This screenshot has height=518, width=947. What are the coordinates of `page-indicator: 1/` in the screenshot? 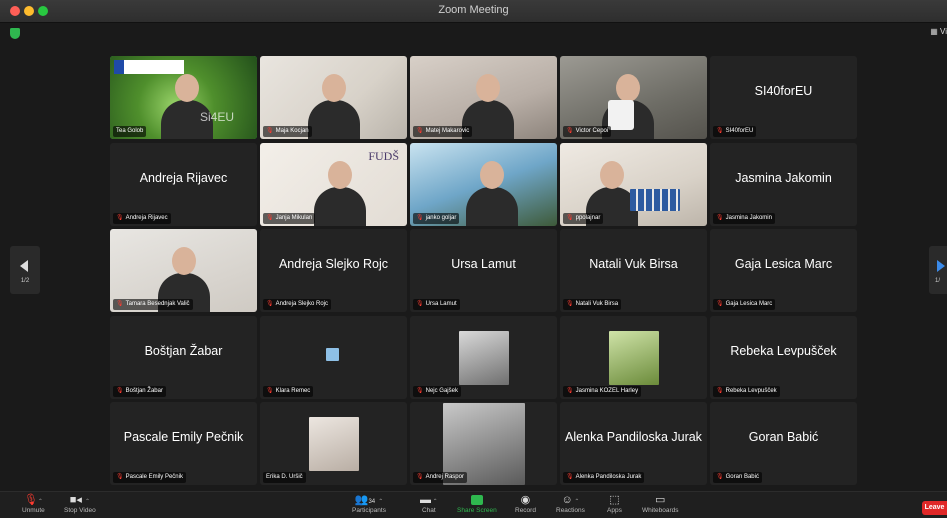 It's located at (938, 281).